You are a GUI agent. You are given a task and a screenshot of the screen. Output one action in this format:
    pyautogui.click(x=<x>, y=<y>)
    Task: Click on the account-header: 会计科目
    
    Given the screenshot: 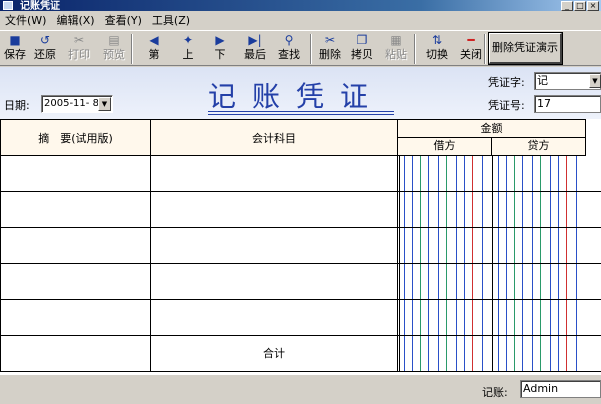 What is the action you would take?
    pyautogui.click(x=274, y=137)
    